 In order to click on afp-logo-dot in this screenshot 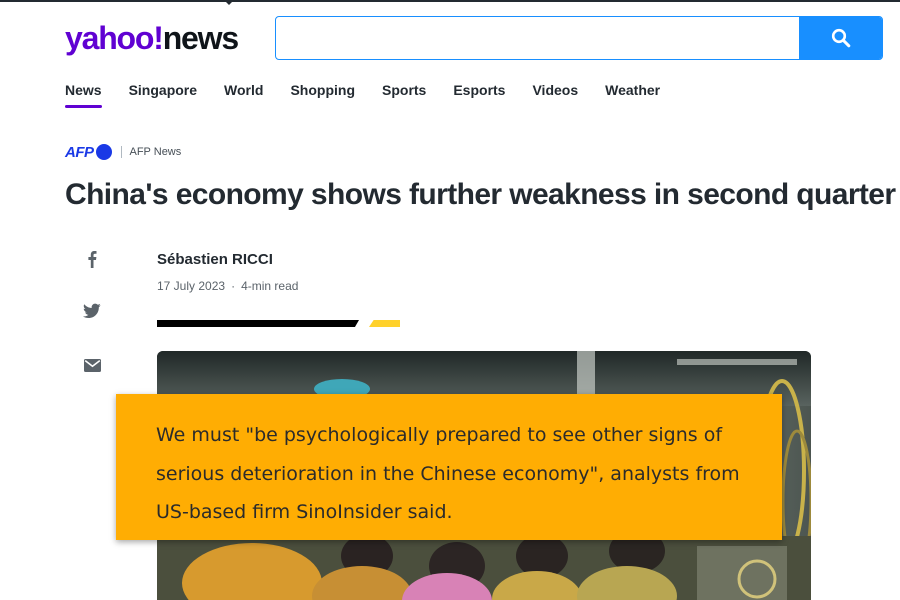, I will do `click(103, 152)`.